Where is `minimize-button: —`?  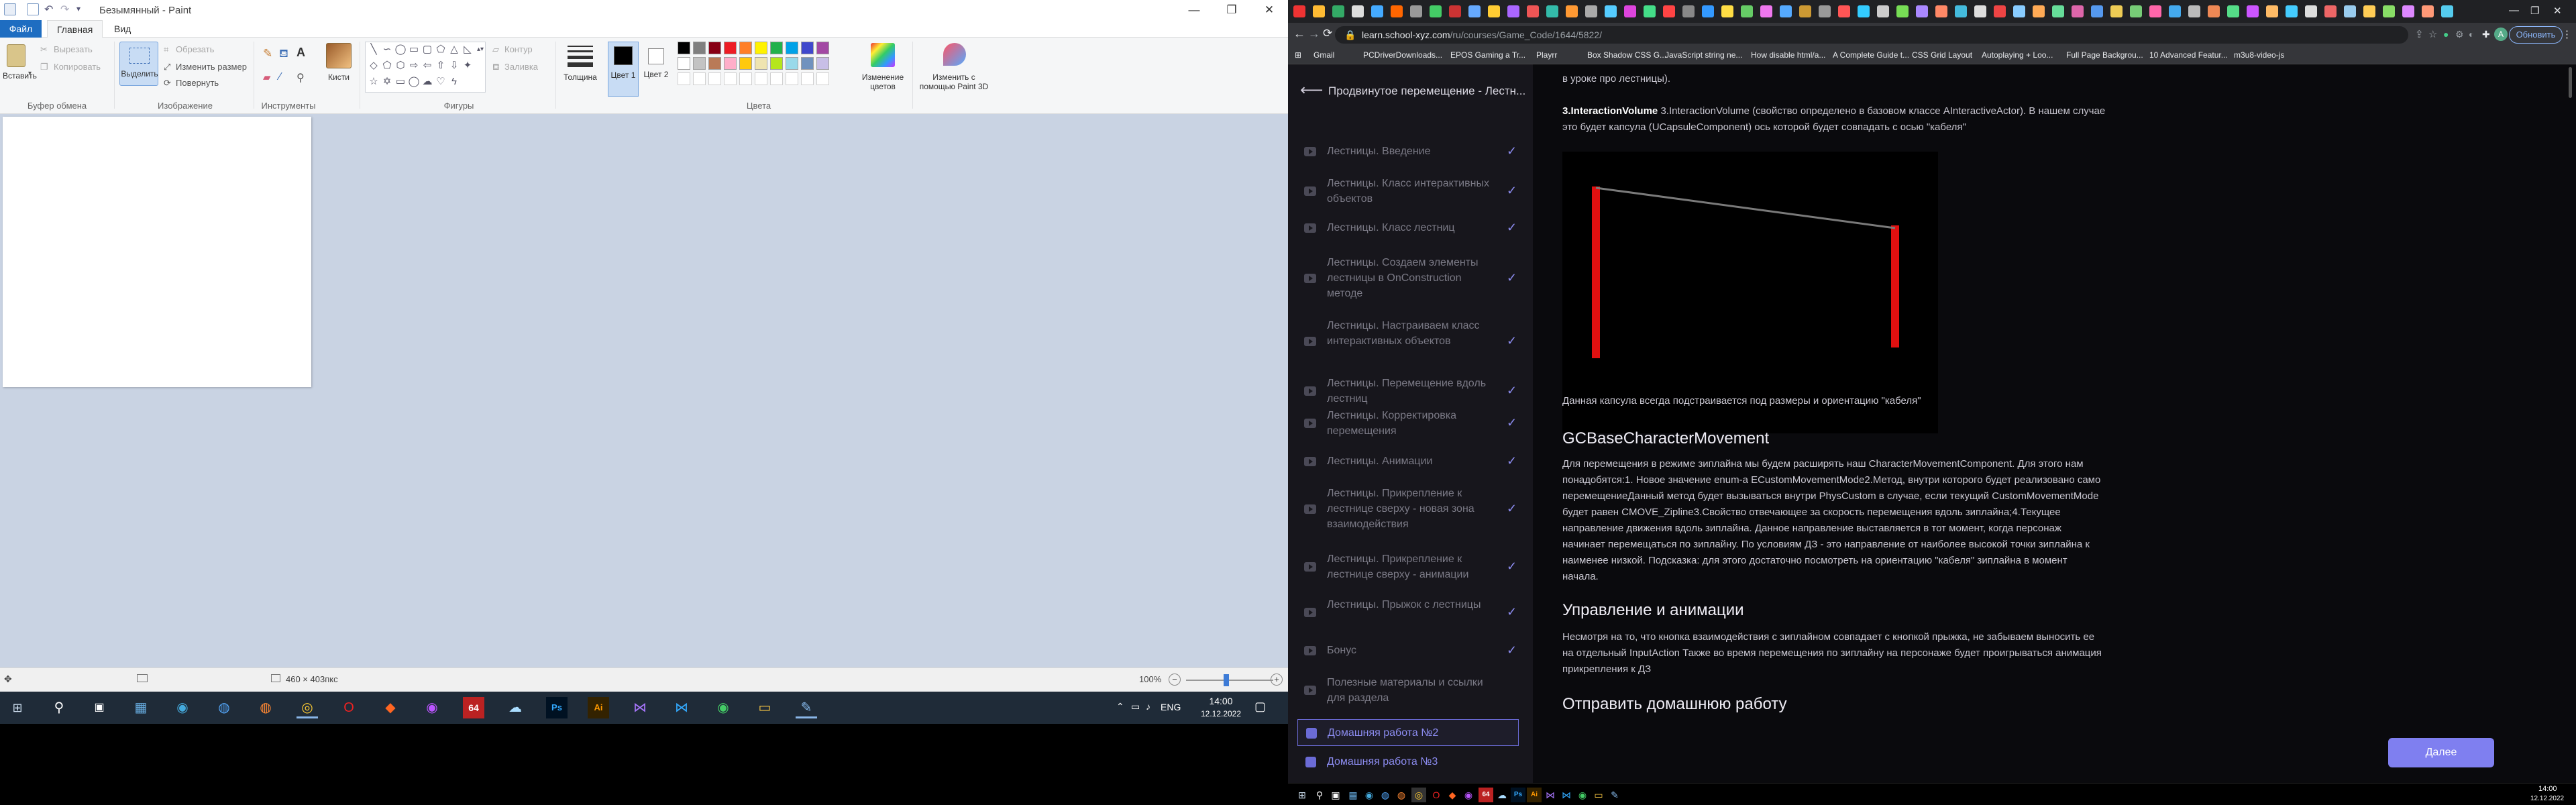 minimize-button: — is located at coordinates (1194, 10).